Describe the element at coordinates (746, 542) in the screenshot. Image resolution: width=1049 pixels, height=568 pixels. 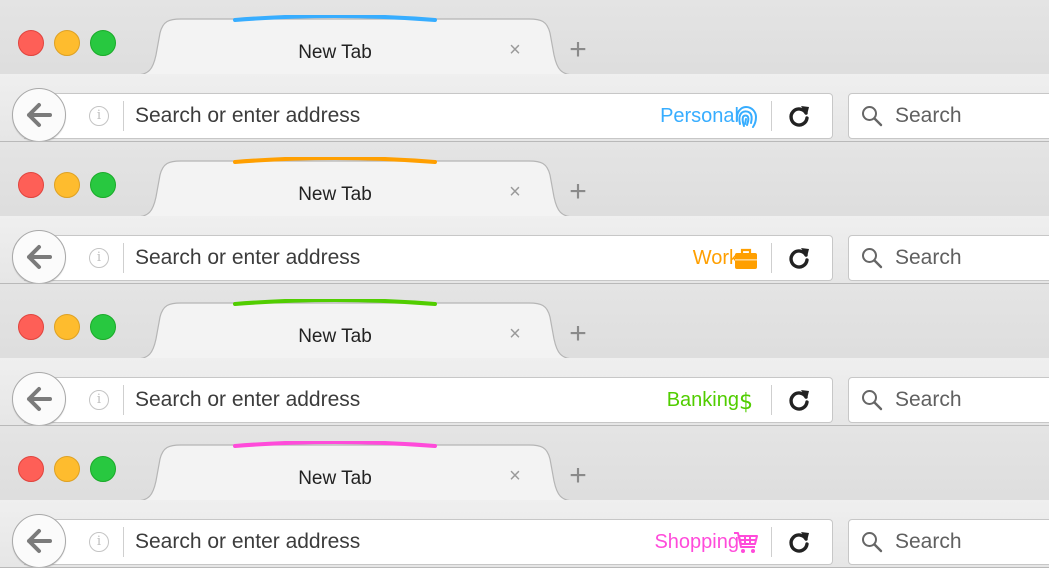
I see `cart-icon` at that location.